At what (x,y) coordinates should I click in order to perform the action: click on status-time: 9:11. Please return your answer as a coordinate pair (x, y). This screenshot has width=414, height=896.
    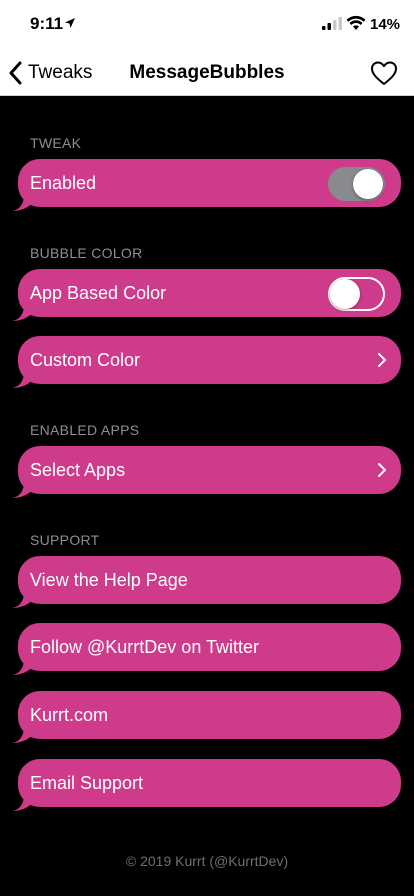
    Looking at the image, I should click on (47, 23).